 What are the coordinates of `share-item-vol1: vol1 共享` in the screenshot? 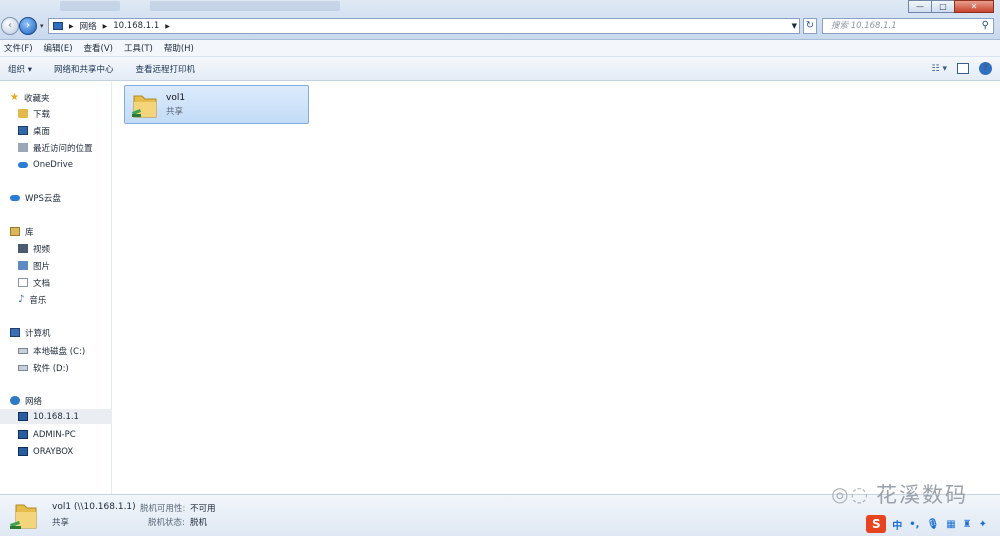 It's located at (216, 104).